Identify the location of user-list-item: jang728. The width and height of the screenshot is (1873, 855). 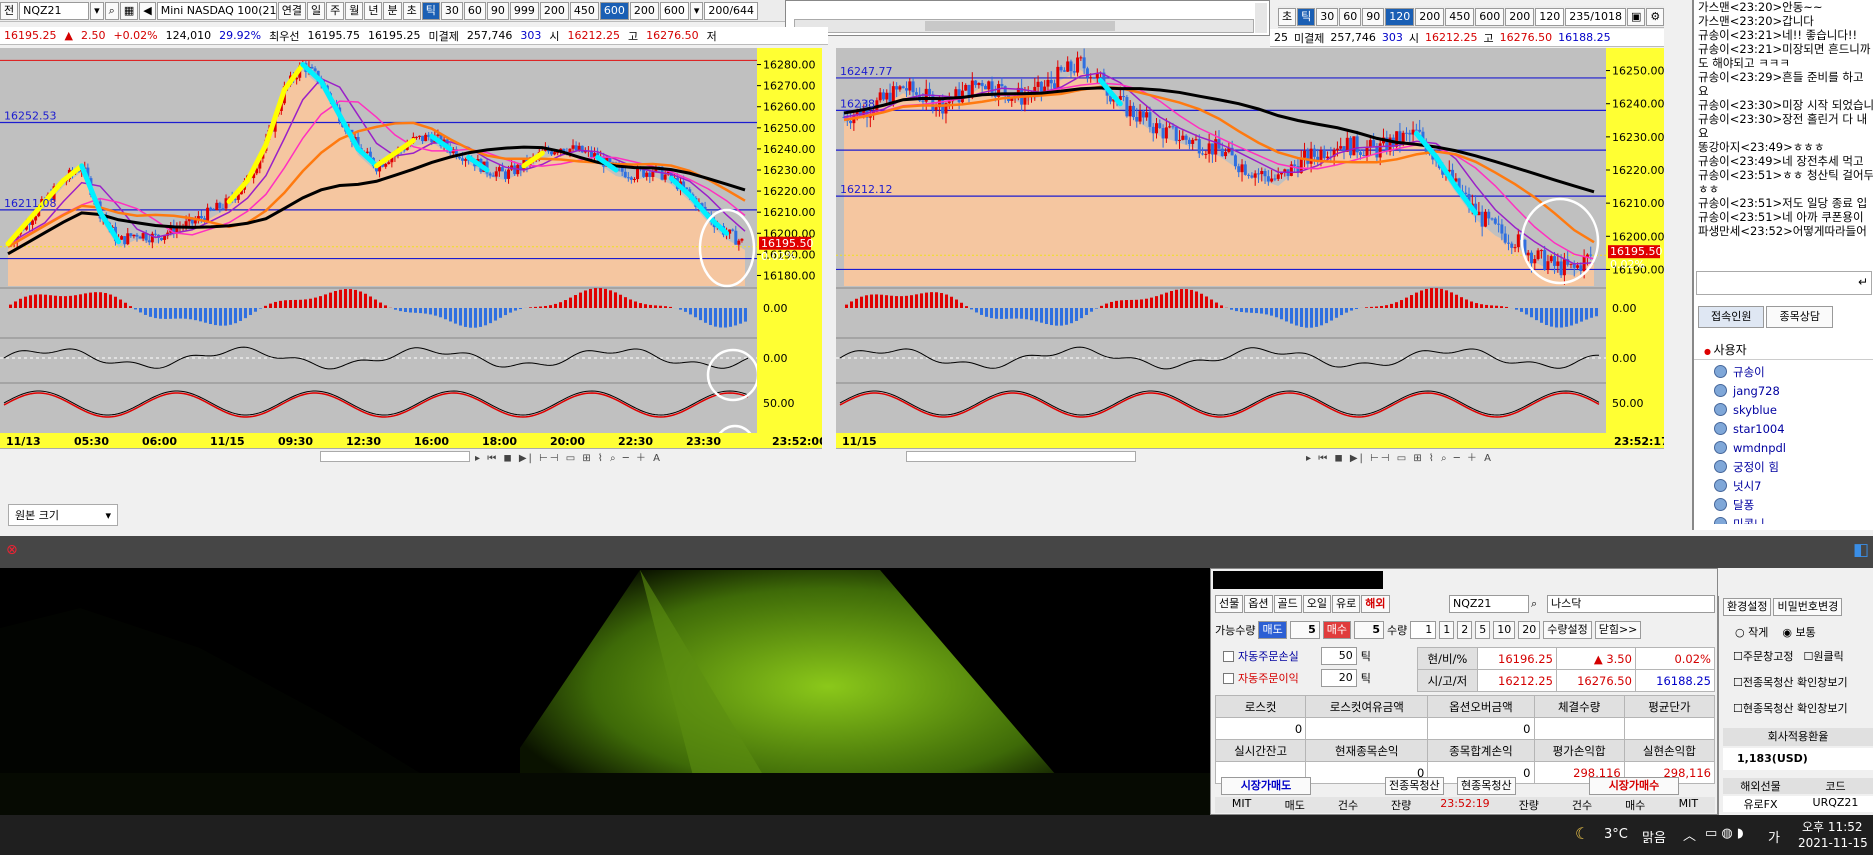
(1783, 390).